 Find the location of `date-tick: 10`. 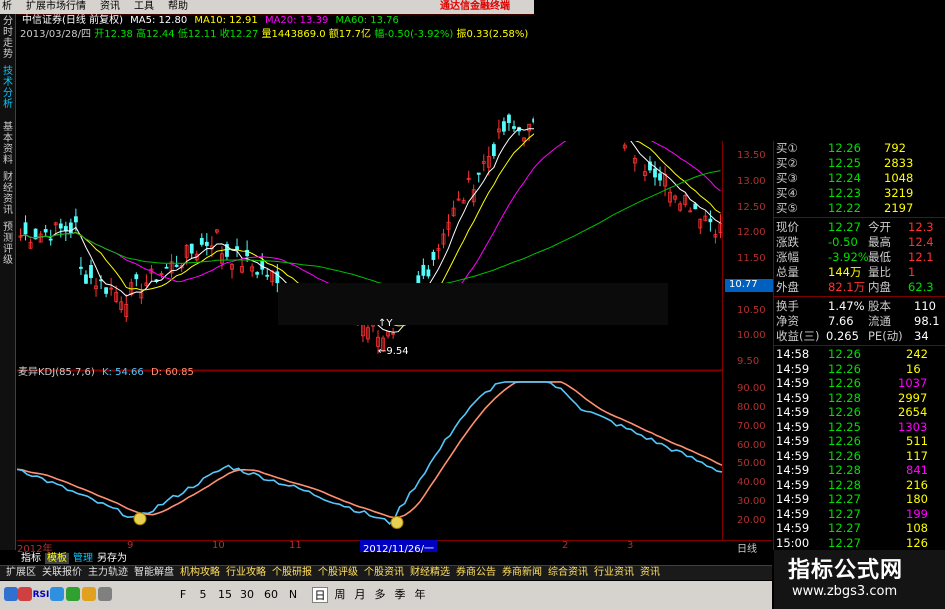

date-tick: 10 is located at coordinates (218, 545).